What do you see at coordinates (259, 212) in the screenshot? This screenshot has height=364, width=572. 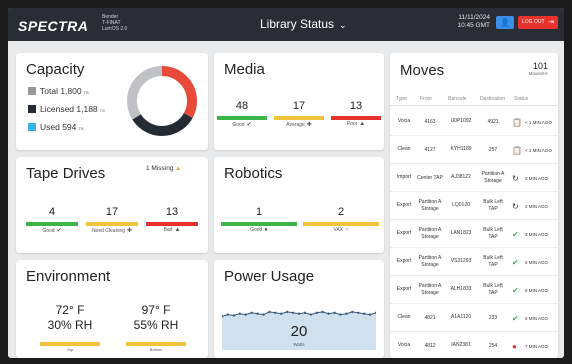 I see `stat-value: 1` at bounding box center [259, 212].